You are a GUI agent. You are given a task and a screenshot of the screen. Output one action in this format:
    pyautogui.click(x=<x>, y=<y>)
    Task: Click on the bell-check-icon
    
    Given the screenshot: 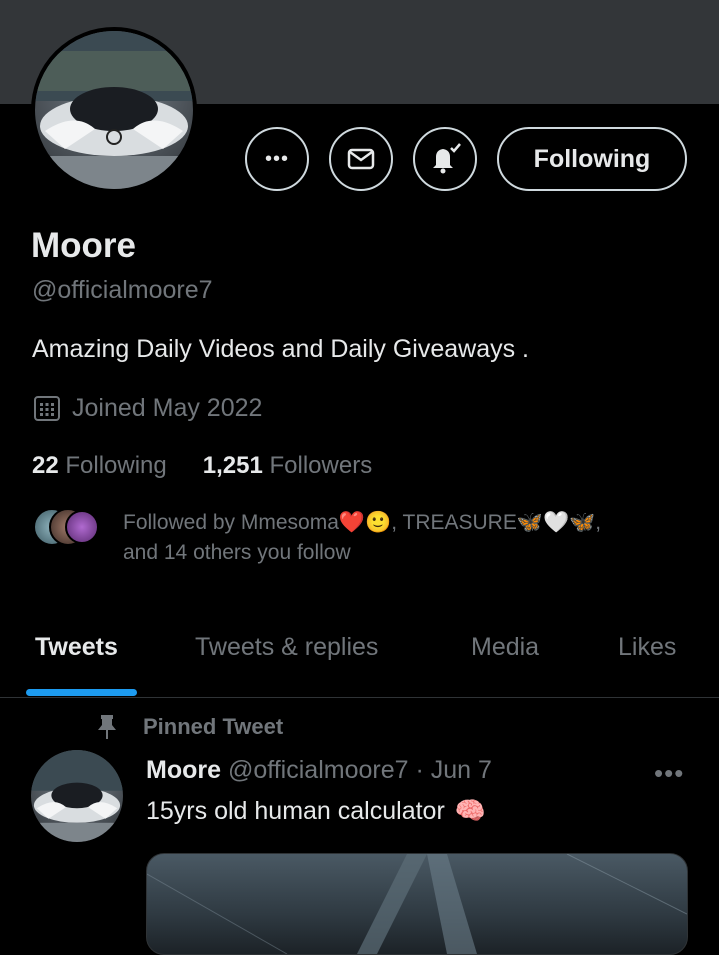 What is the action you would take?
    pyautogui.click(x=447, y=158)
    